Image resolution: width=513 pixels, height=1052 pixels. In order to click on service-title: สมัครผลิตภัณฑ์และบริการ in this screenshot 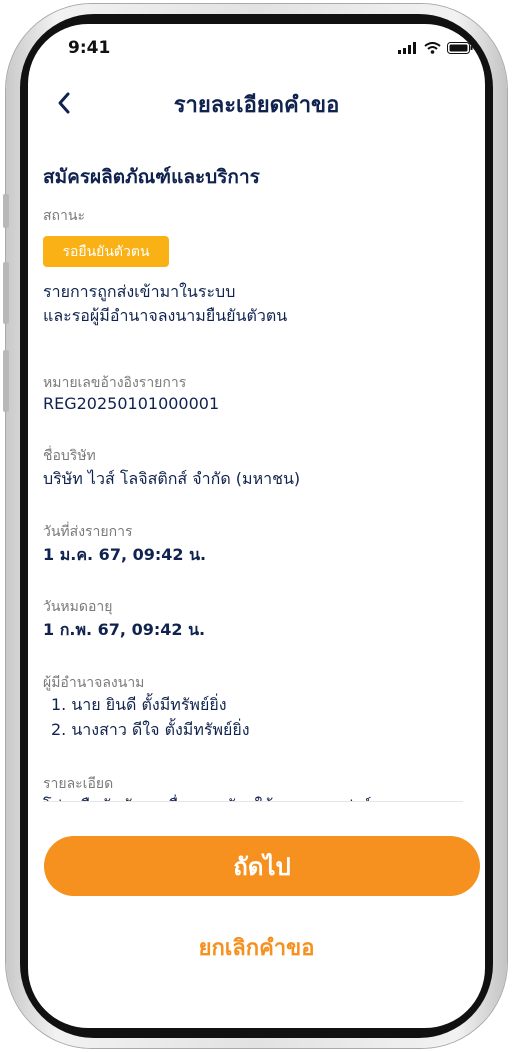, I will do `click(151, 177)`.